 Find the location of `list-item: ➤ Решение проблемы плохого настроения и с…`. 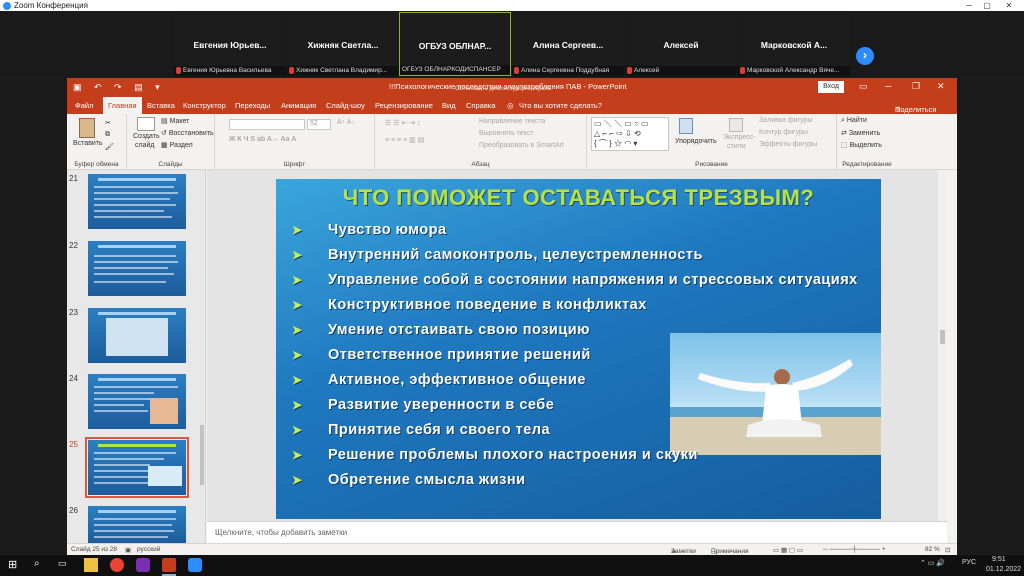

list-item: ➤ Решение проблемы плохого настроения и с… is located at coordinates (582, 455).